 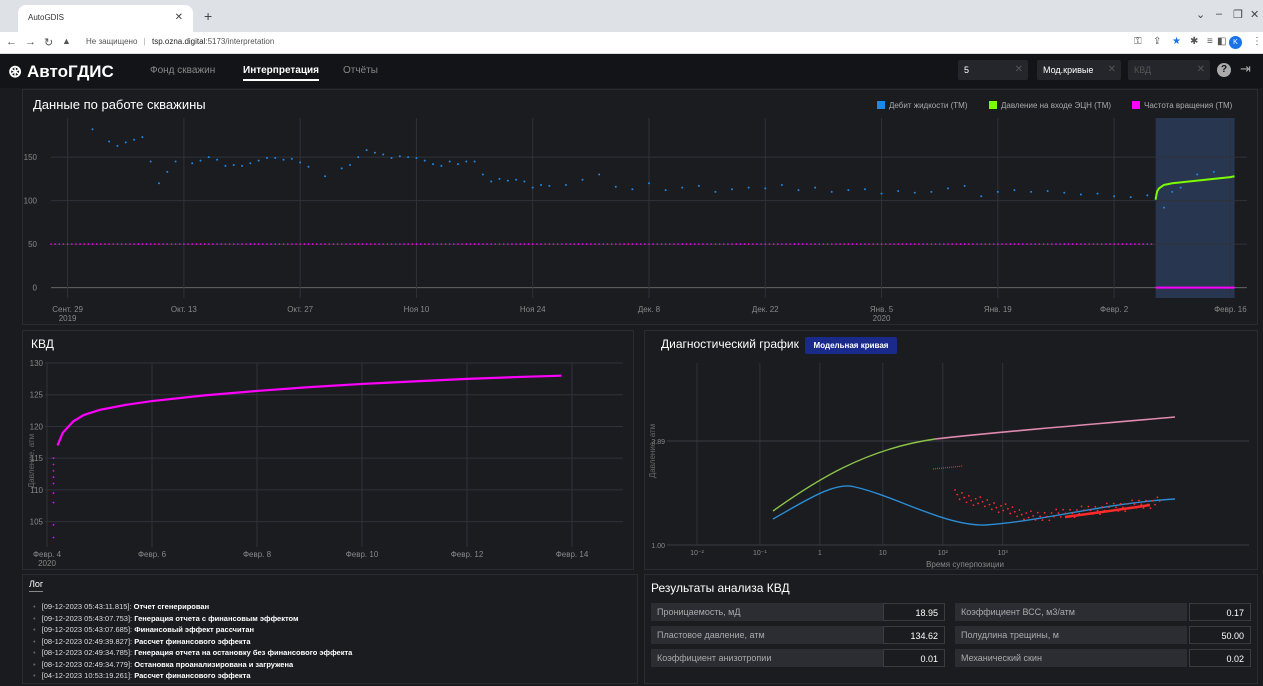 What do you see at coordinates (1194, 41) in the screenshot?
I see `extensions-icon: ✱` at bounding box center [1194, 41].